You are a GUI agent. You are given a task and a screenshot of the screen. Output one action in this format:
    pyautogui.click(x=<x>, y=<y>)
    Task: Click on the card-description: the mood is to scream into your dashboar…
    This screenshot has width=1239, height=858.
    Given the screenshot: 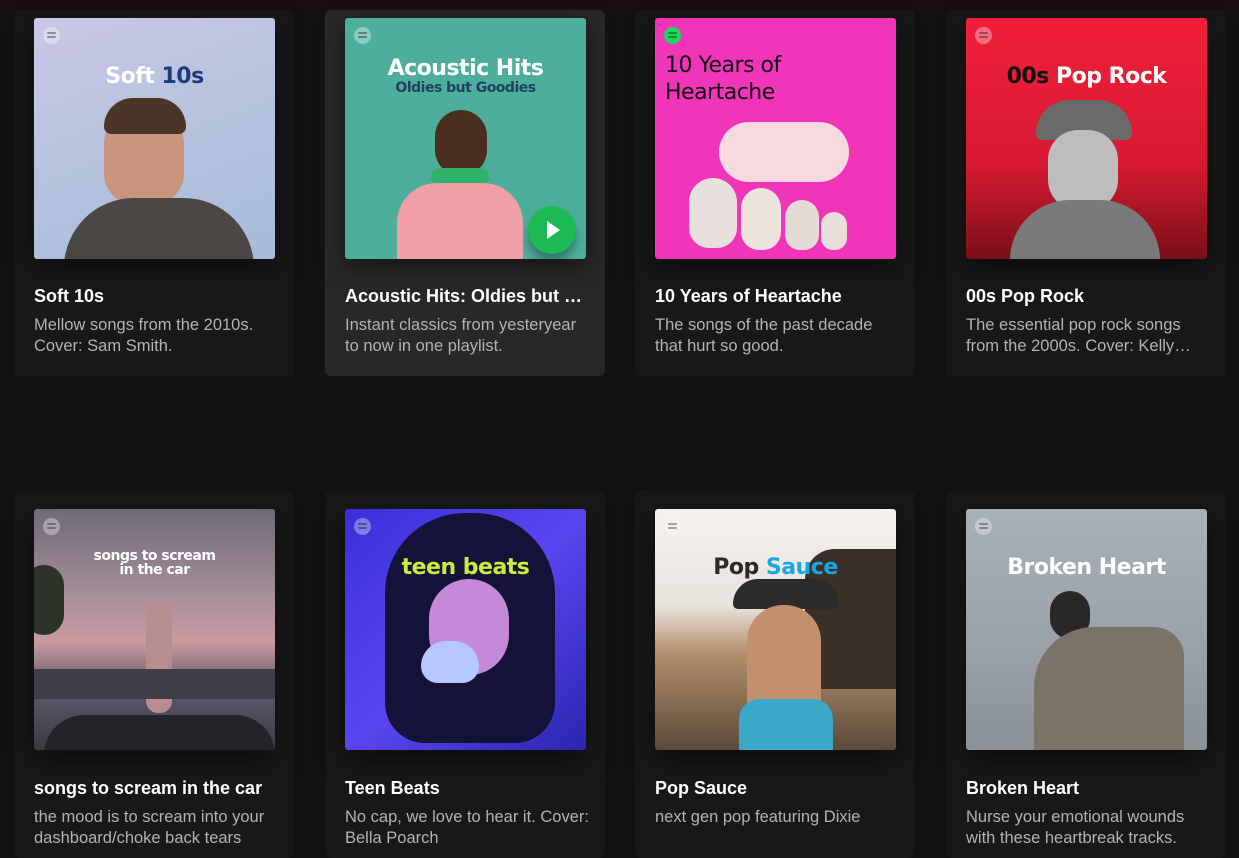 What is the action you would take?
    pyautogui.click(x=149, y=827)
    